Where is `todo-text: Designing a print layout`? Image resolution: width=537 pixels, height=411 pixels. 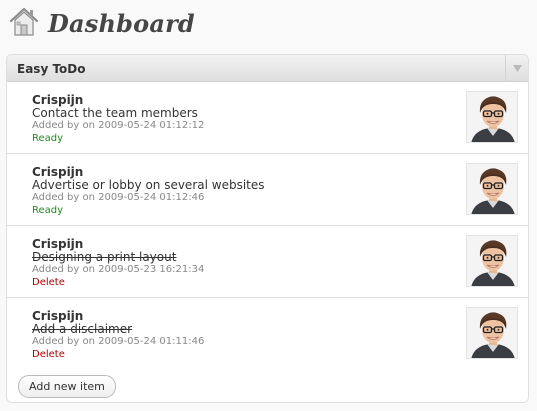 todo-text: Designing a print layout is located at coordinates (104, 257).